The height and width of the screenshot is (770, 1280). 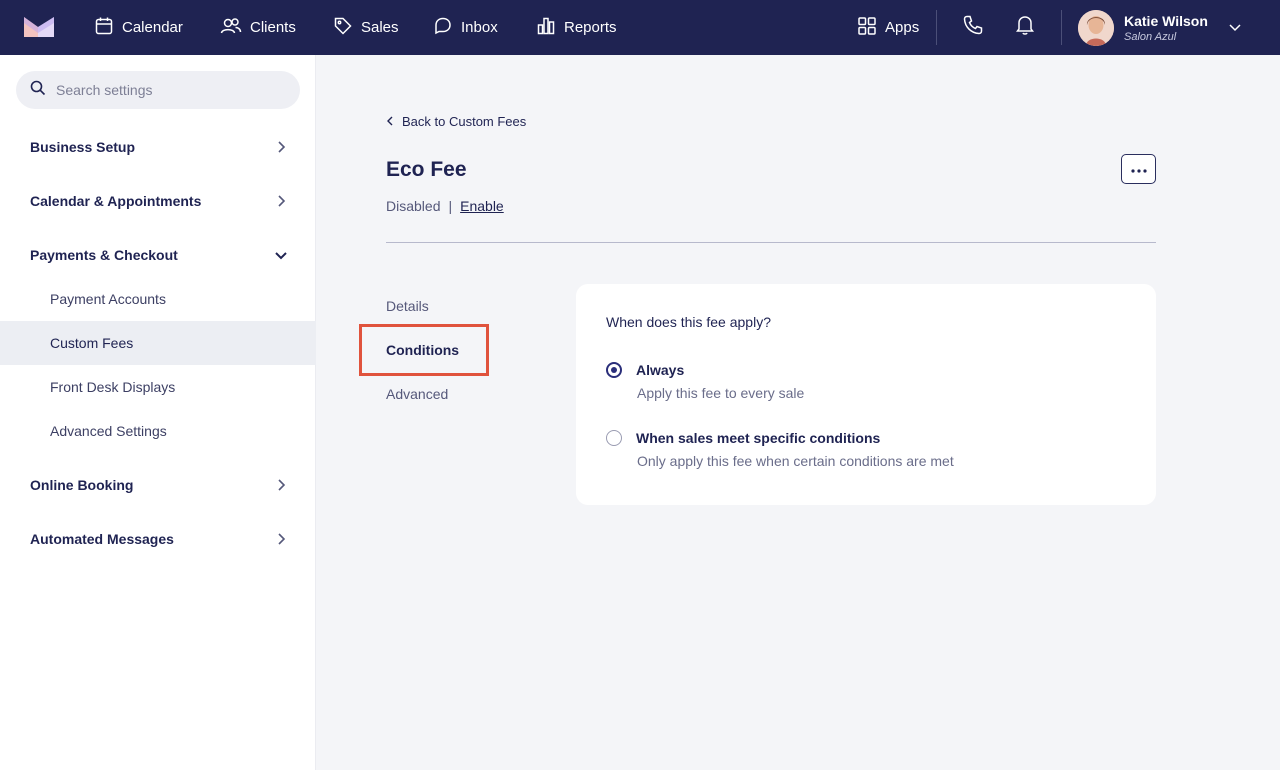 I want to click on bell-icon, so click(x=1025, y=27).